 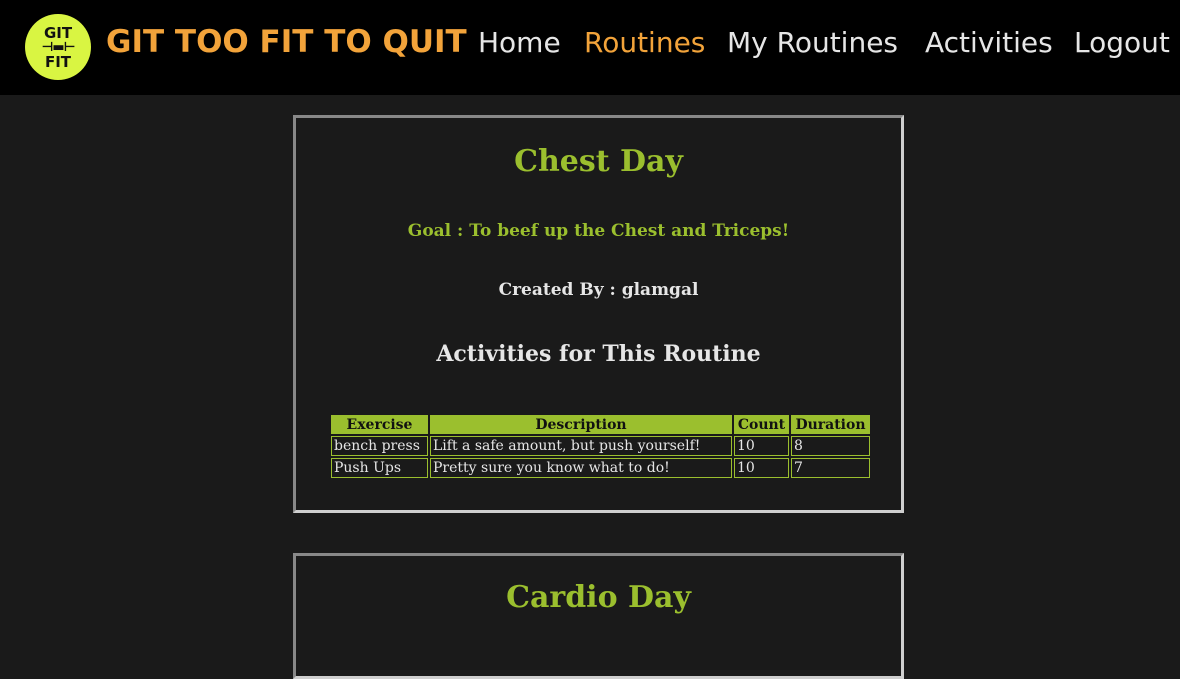 I want to click on logo: GIT ⊣▬⊢ FIT, so click(x=58, y=47).